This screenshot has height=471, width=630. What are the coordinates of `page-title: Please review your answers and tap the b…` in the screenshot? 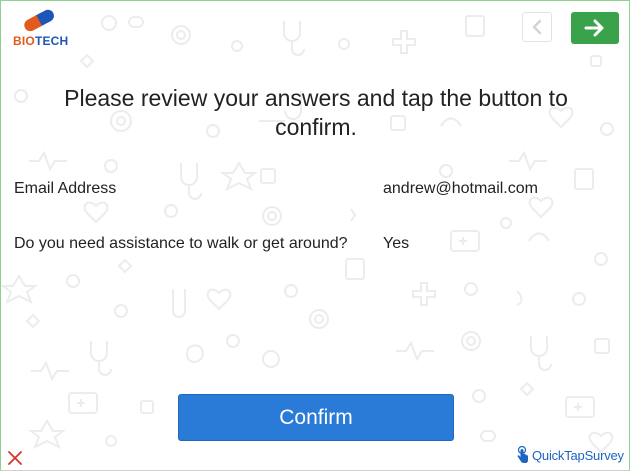 It's located at (316, 112).